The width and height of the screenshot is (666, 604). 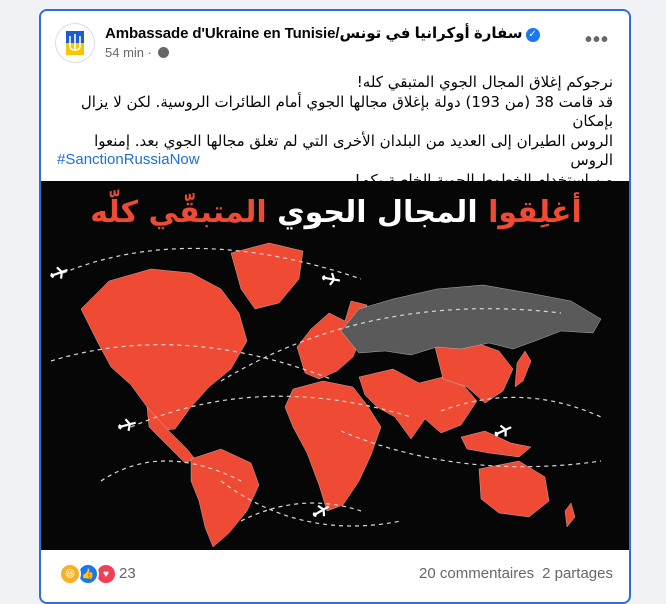 I want to click on image-headline: أغلِقوا المجال الجوي المتبقّي كلّه, so click(x=335, y=212).